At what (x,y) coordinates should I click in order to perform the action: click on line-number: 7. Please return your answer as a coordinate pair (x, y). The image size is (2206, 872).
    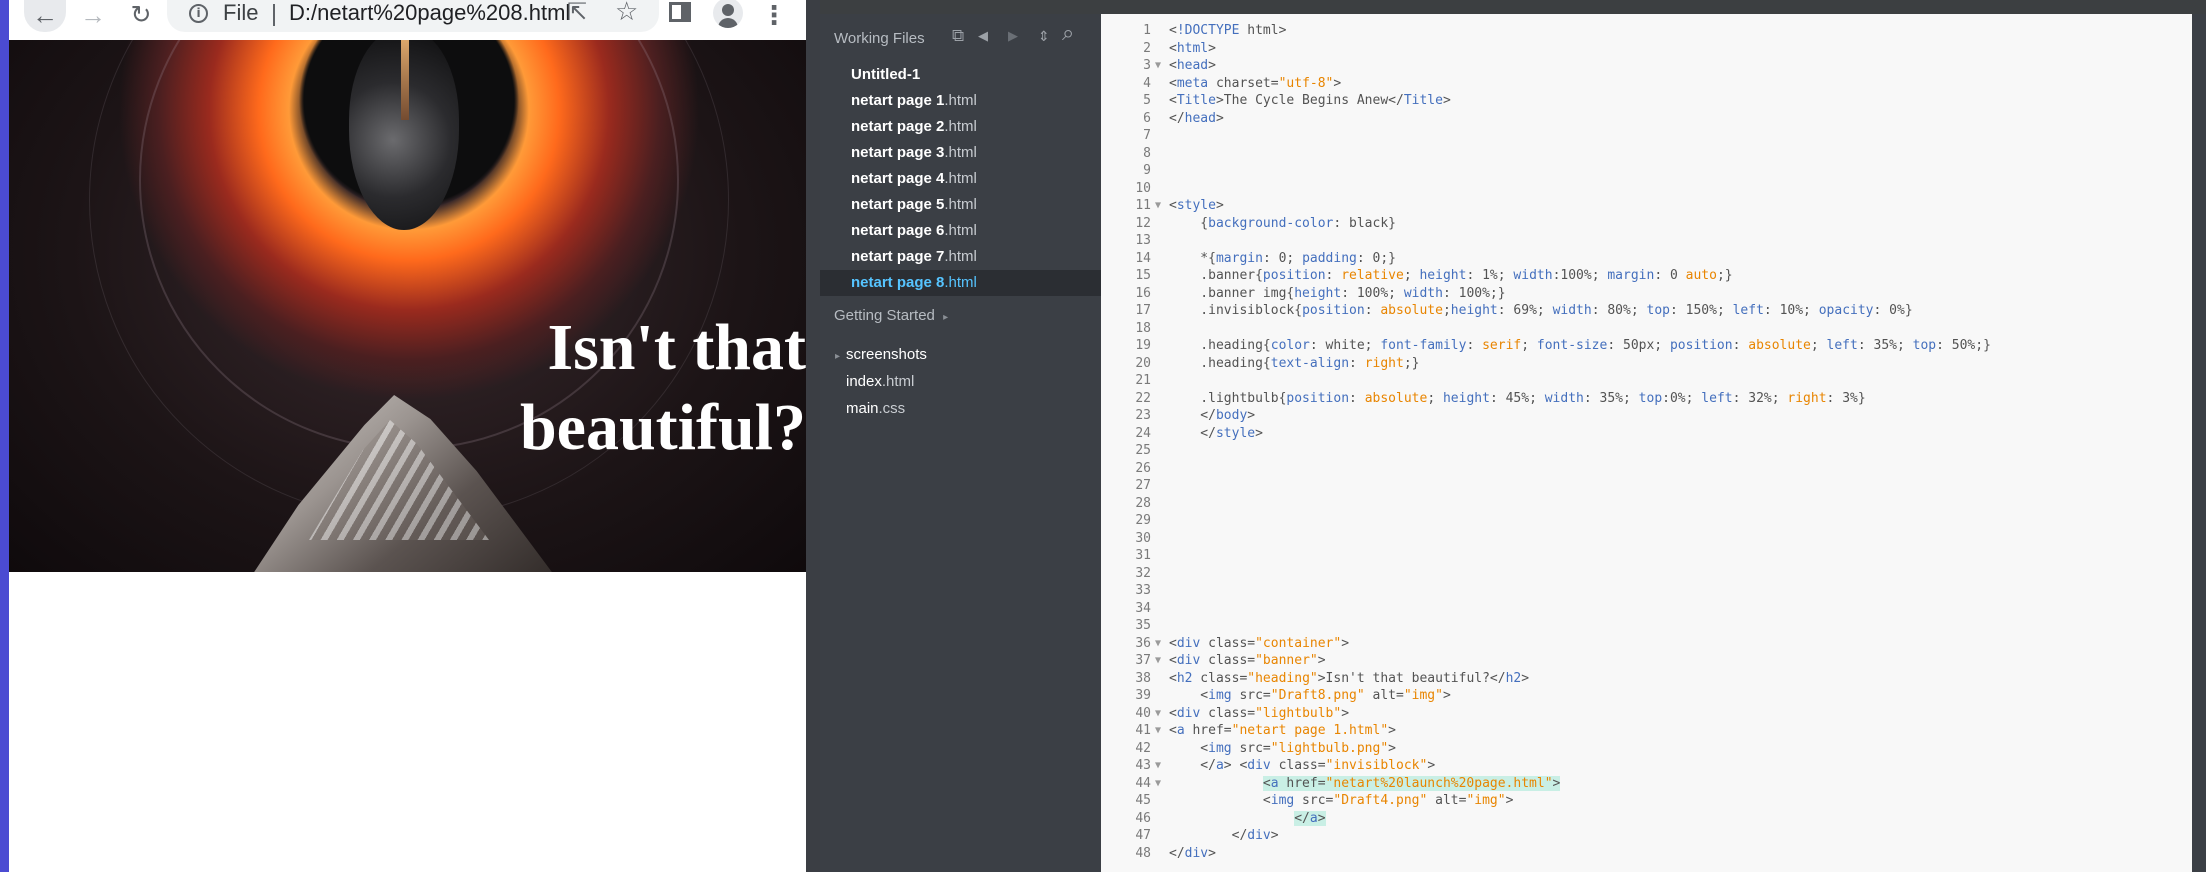
    Looking at the image, I should click on (1147, 135).